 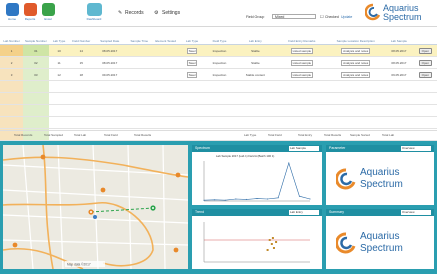 I want to click on right-bottom-panel-title: Summary, so click(x=336, y=212).